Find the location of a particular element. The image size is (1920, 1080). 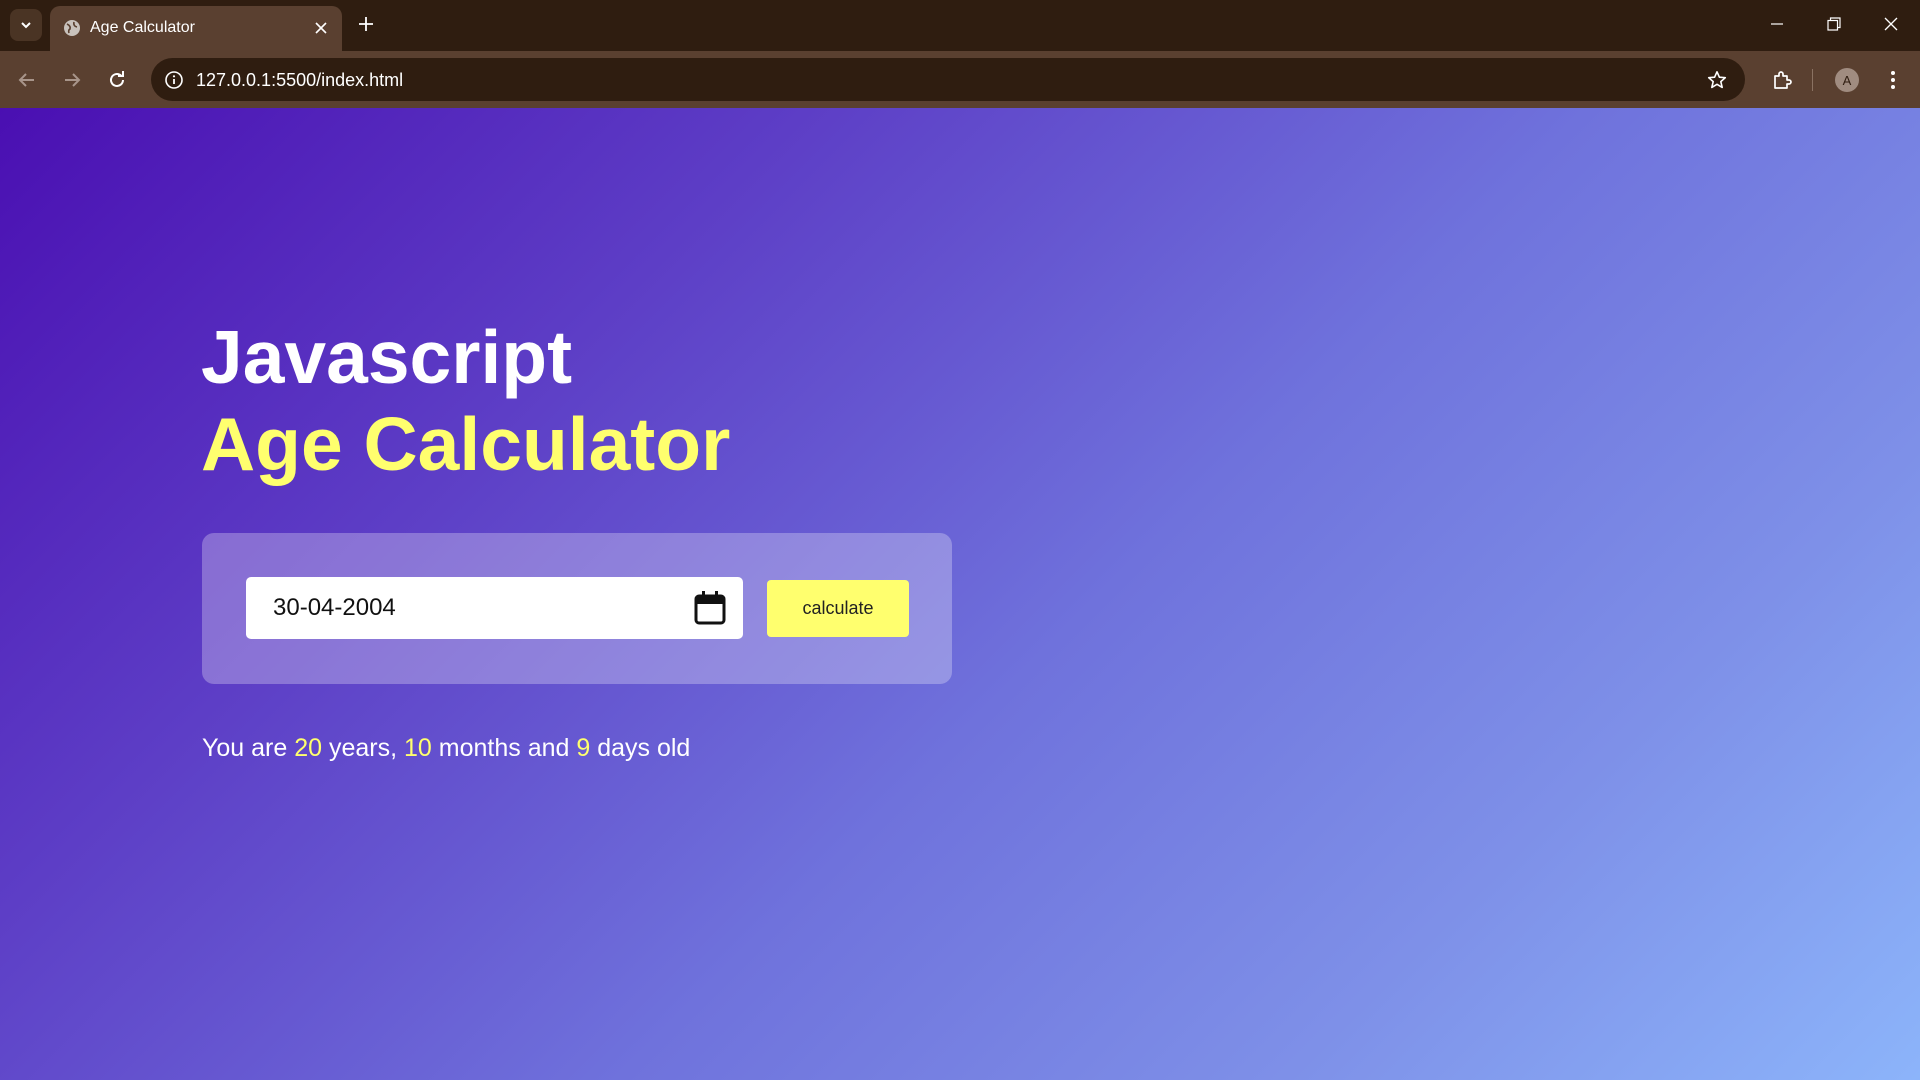

birthdate-input: 30-04-2004 is located at coordinates (494, 608).